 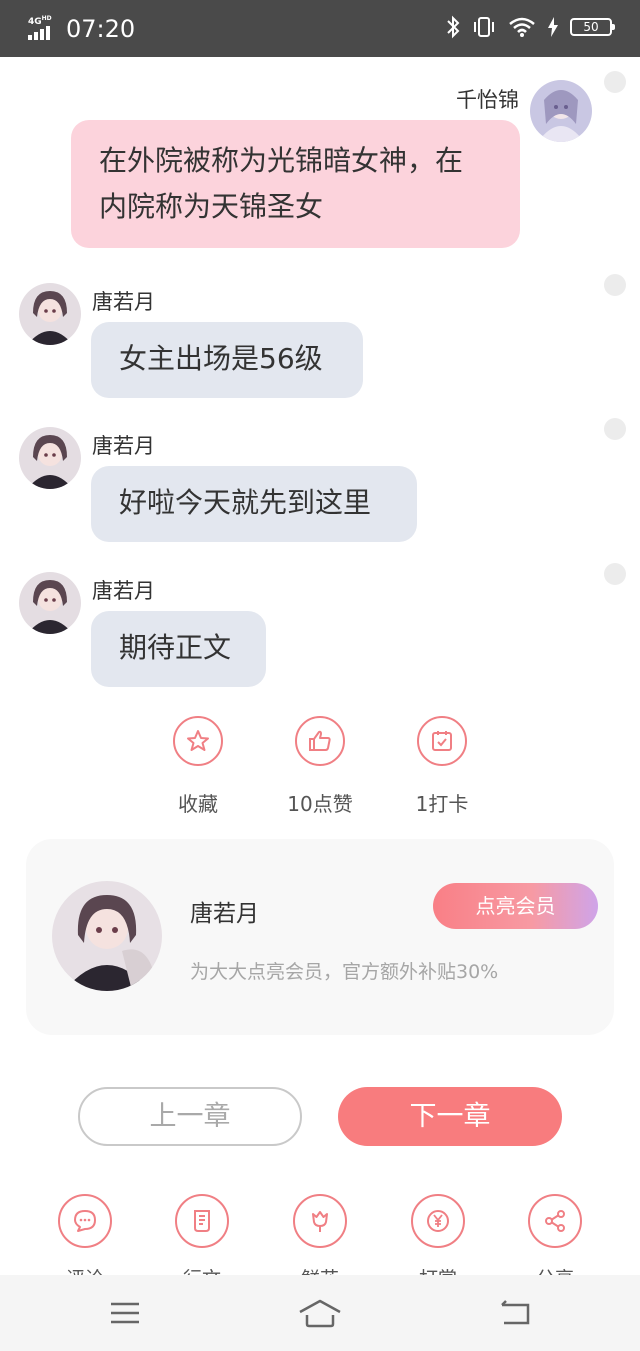 What do you see at coordinates (320, 804) in the screenshot?
I see `like-count: 10点赞` at bounding box center [320, 804].